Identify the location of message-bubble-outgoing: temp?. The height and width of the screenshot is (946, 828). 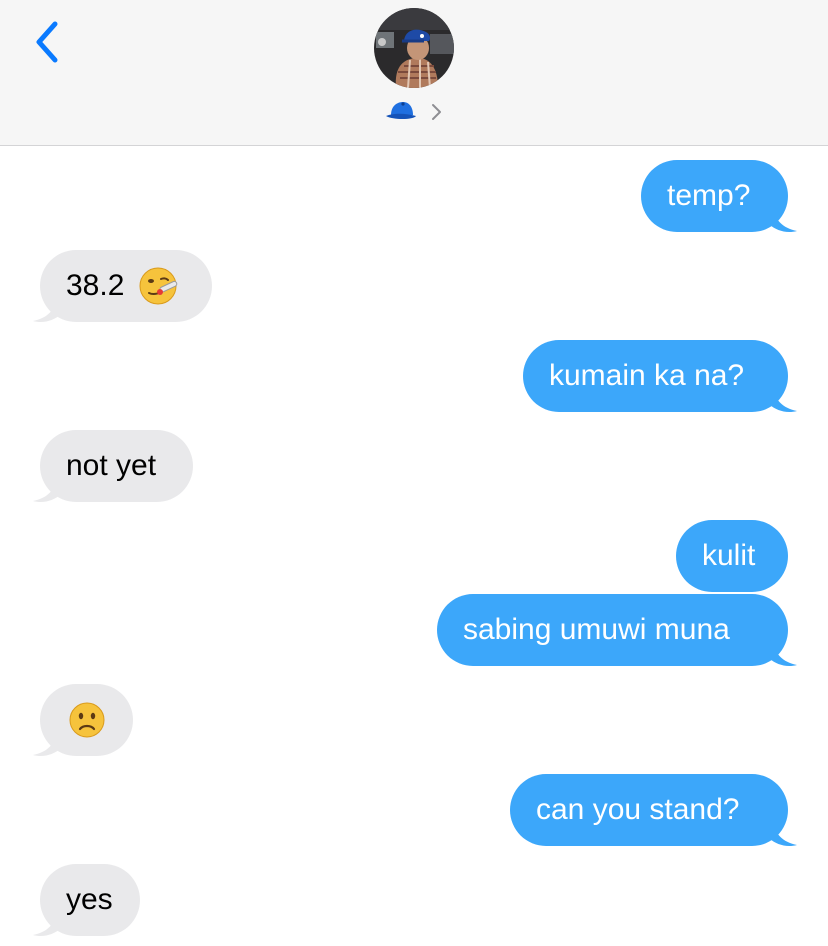
(714, 196).